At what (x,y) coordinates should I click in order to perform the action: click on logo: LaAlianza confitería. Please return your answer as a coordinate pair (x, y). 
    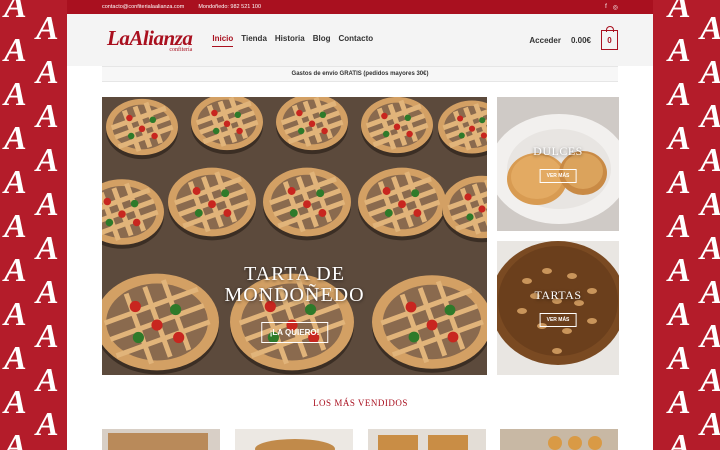
    Looking at the image, I should click on (150, 39).